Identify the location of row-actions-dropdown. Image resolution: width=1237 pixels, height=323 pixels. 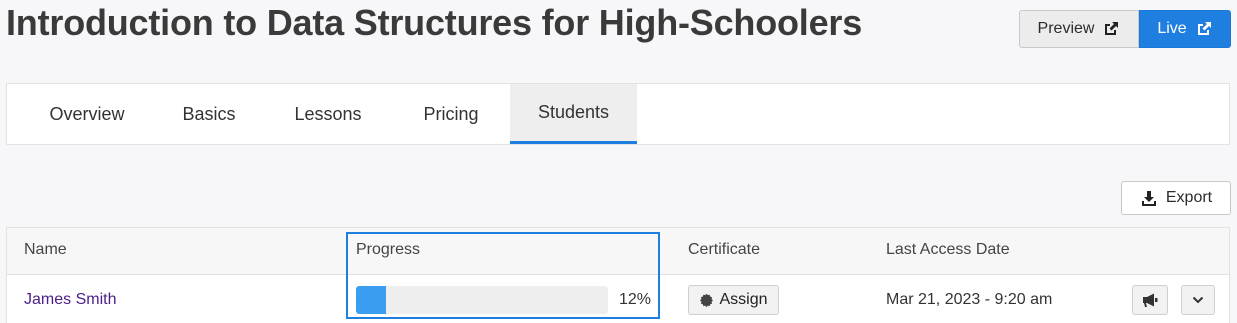
(1198, 300).